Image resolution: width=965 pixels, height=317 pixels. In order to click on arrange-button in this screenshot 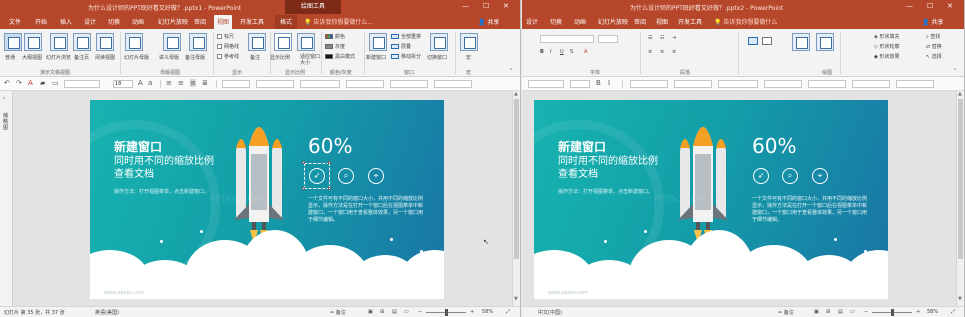, I will do `click(801, 42)`.